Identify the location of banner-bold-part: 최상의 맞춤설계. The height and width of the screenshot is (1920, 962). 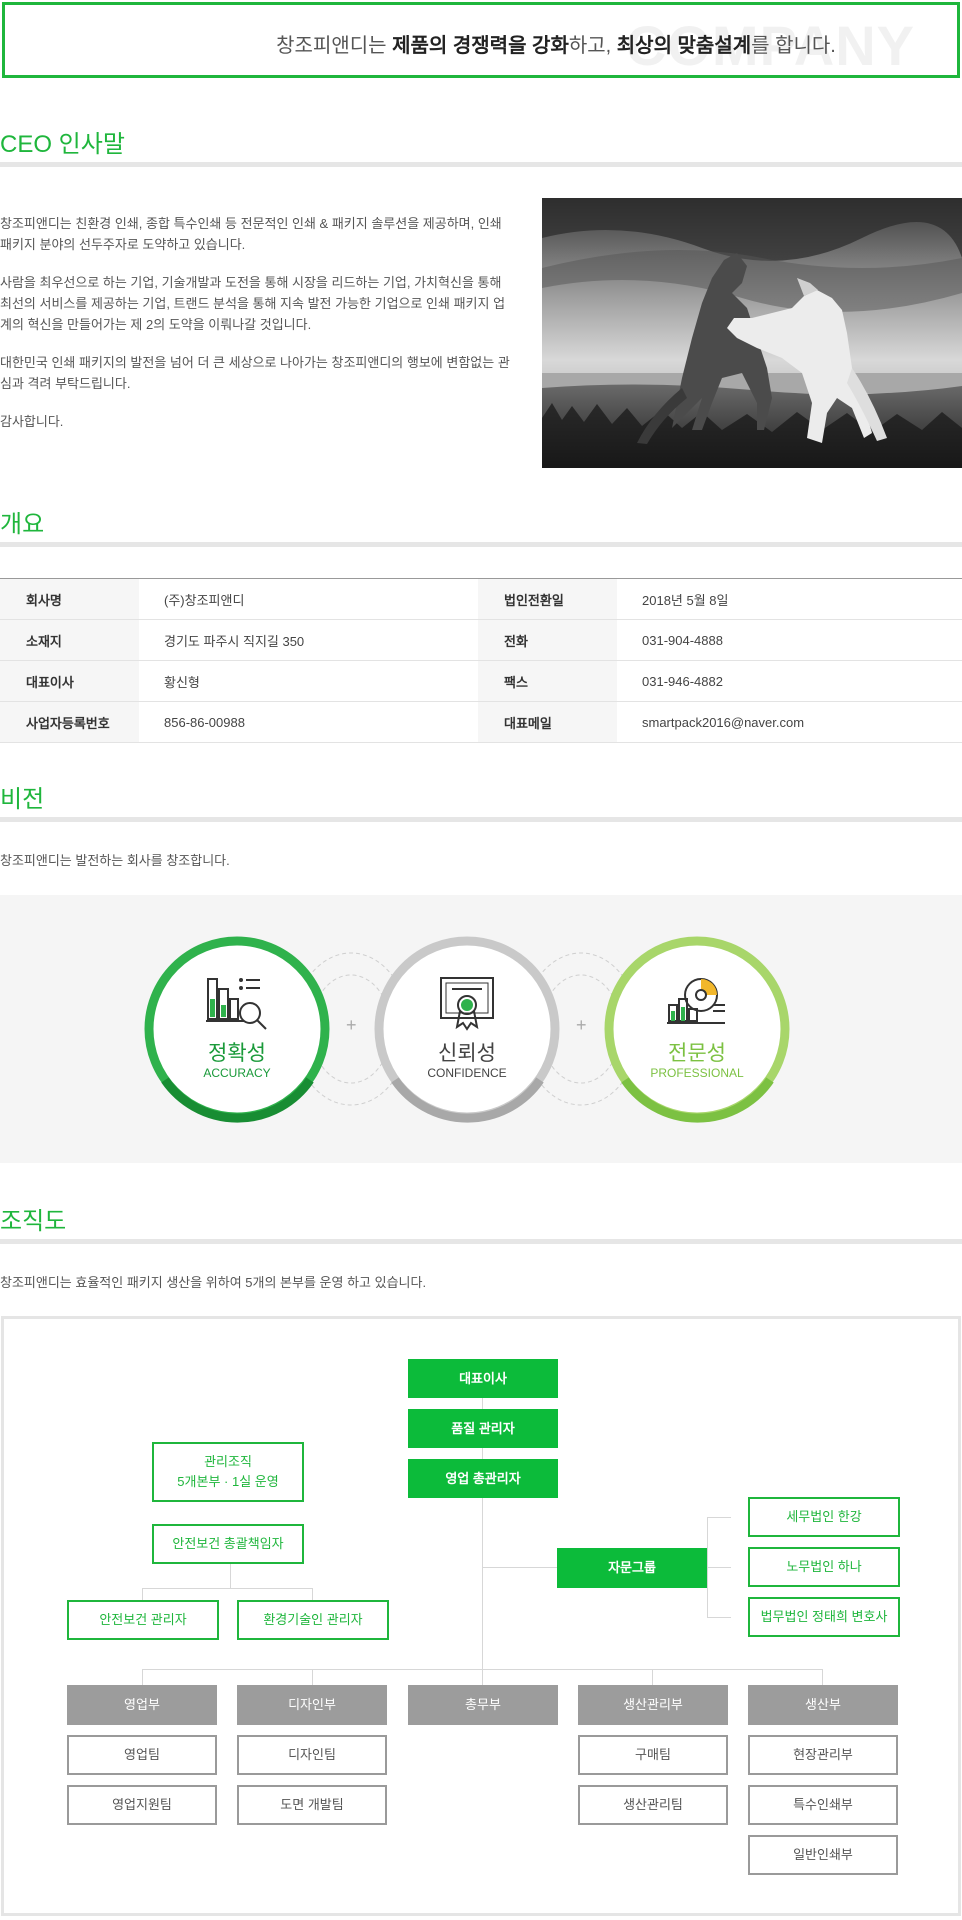
(684, 46).